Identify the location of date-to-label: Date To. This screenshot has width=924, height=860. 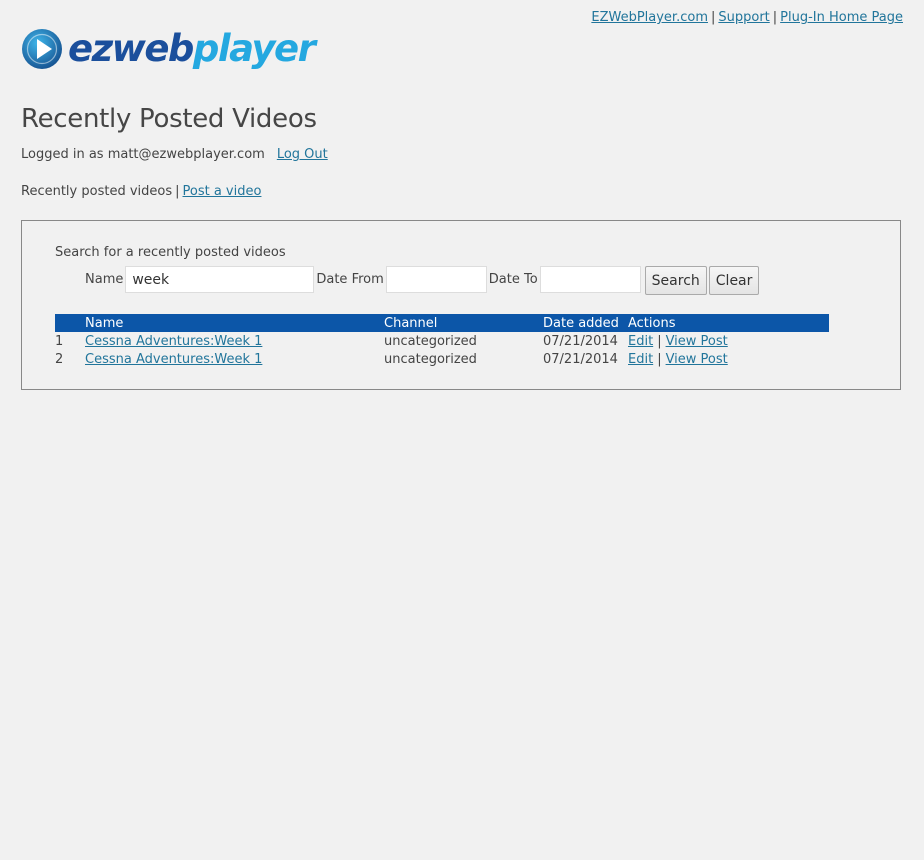
(513, 279).